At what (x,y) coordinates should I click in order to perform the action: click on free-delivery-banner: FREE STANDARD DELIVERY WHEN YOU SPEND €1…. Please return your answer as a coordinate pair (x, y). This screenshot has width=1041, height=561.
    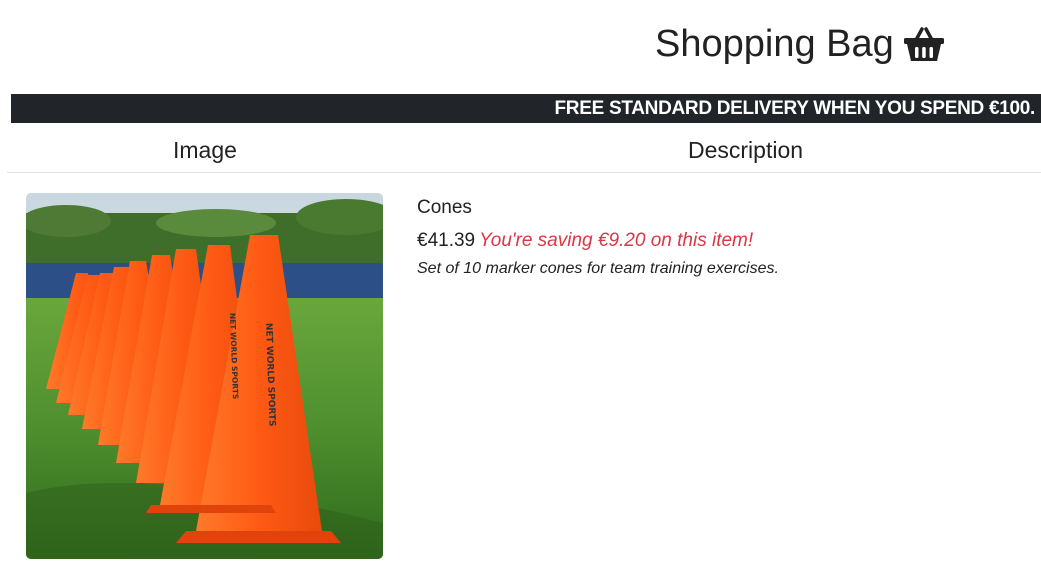
    Looking at the image, I should click on (526, 108).